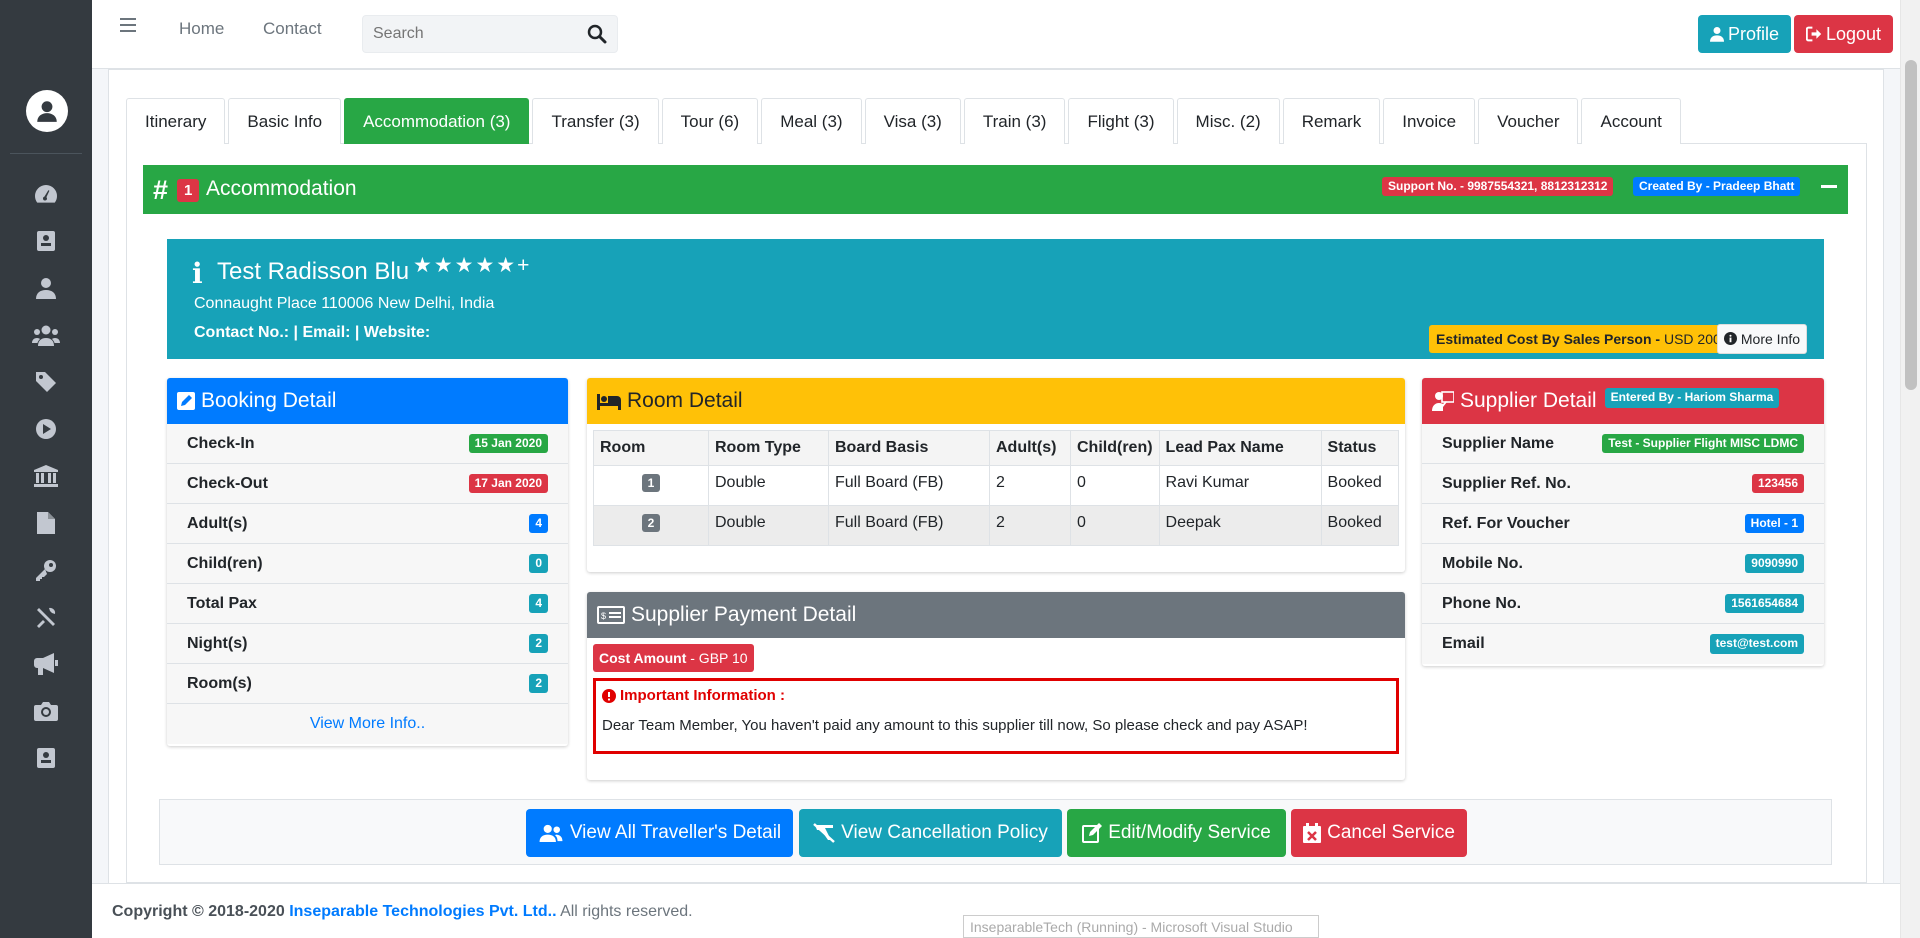 The image size is (1920, 938). What do you see at coordinates (269, 400) in the screenshot?
I see `booking-detail-title: Booking Detail` at bounding box center [269, 400].